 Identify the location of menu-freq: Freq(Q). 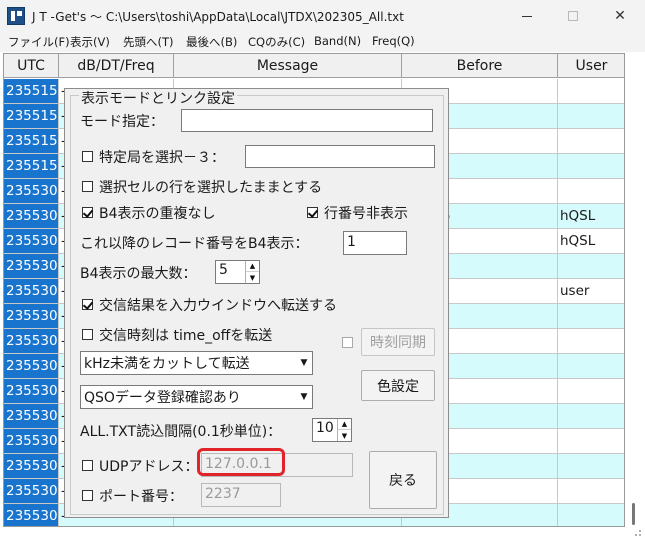
(393, 41).